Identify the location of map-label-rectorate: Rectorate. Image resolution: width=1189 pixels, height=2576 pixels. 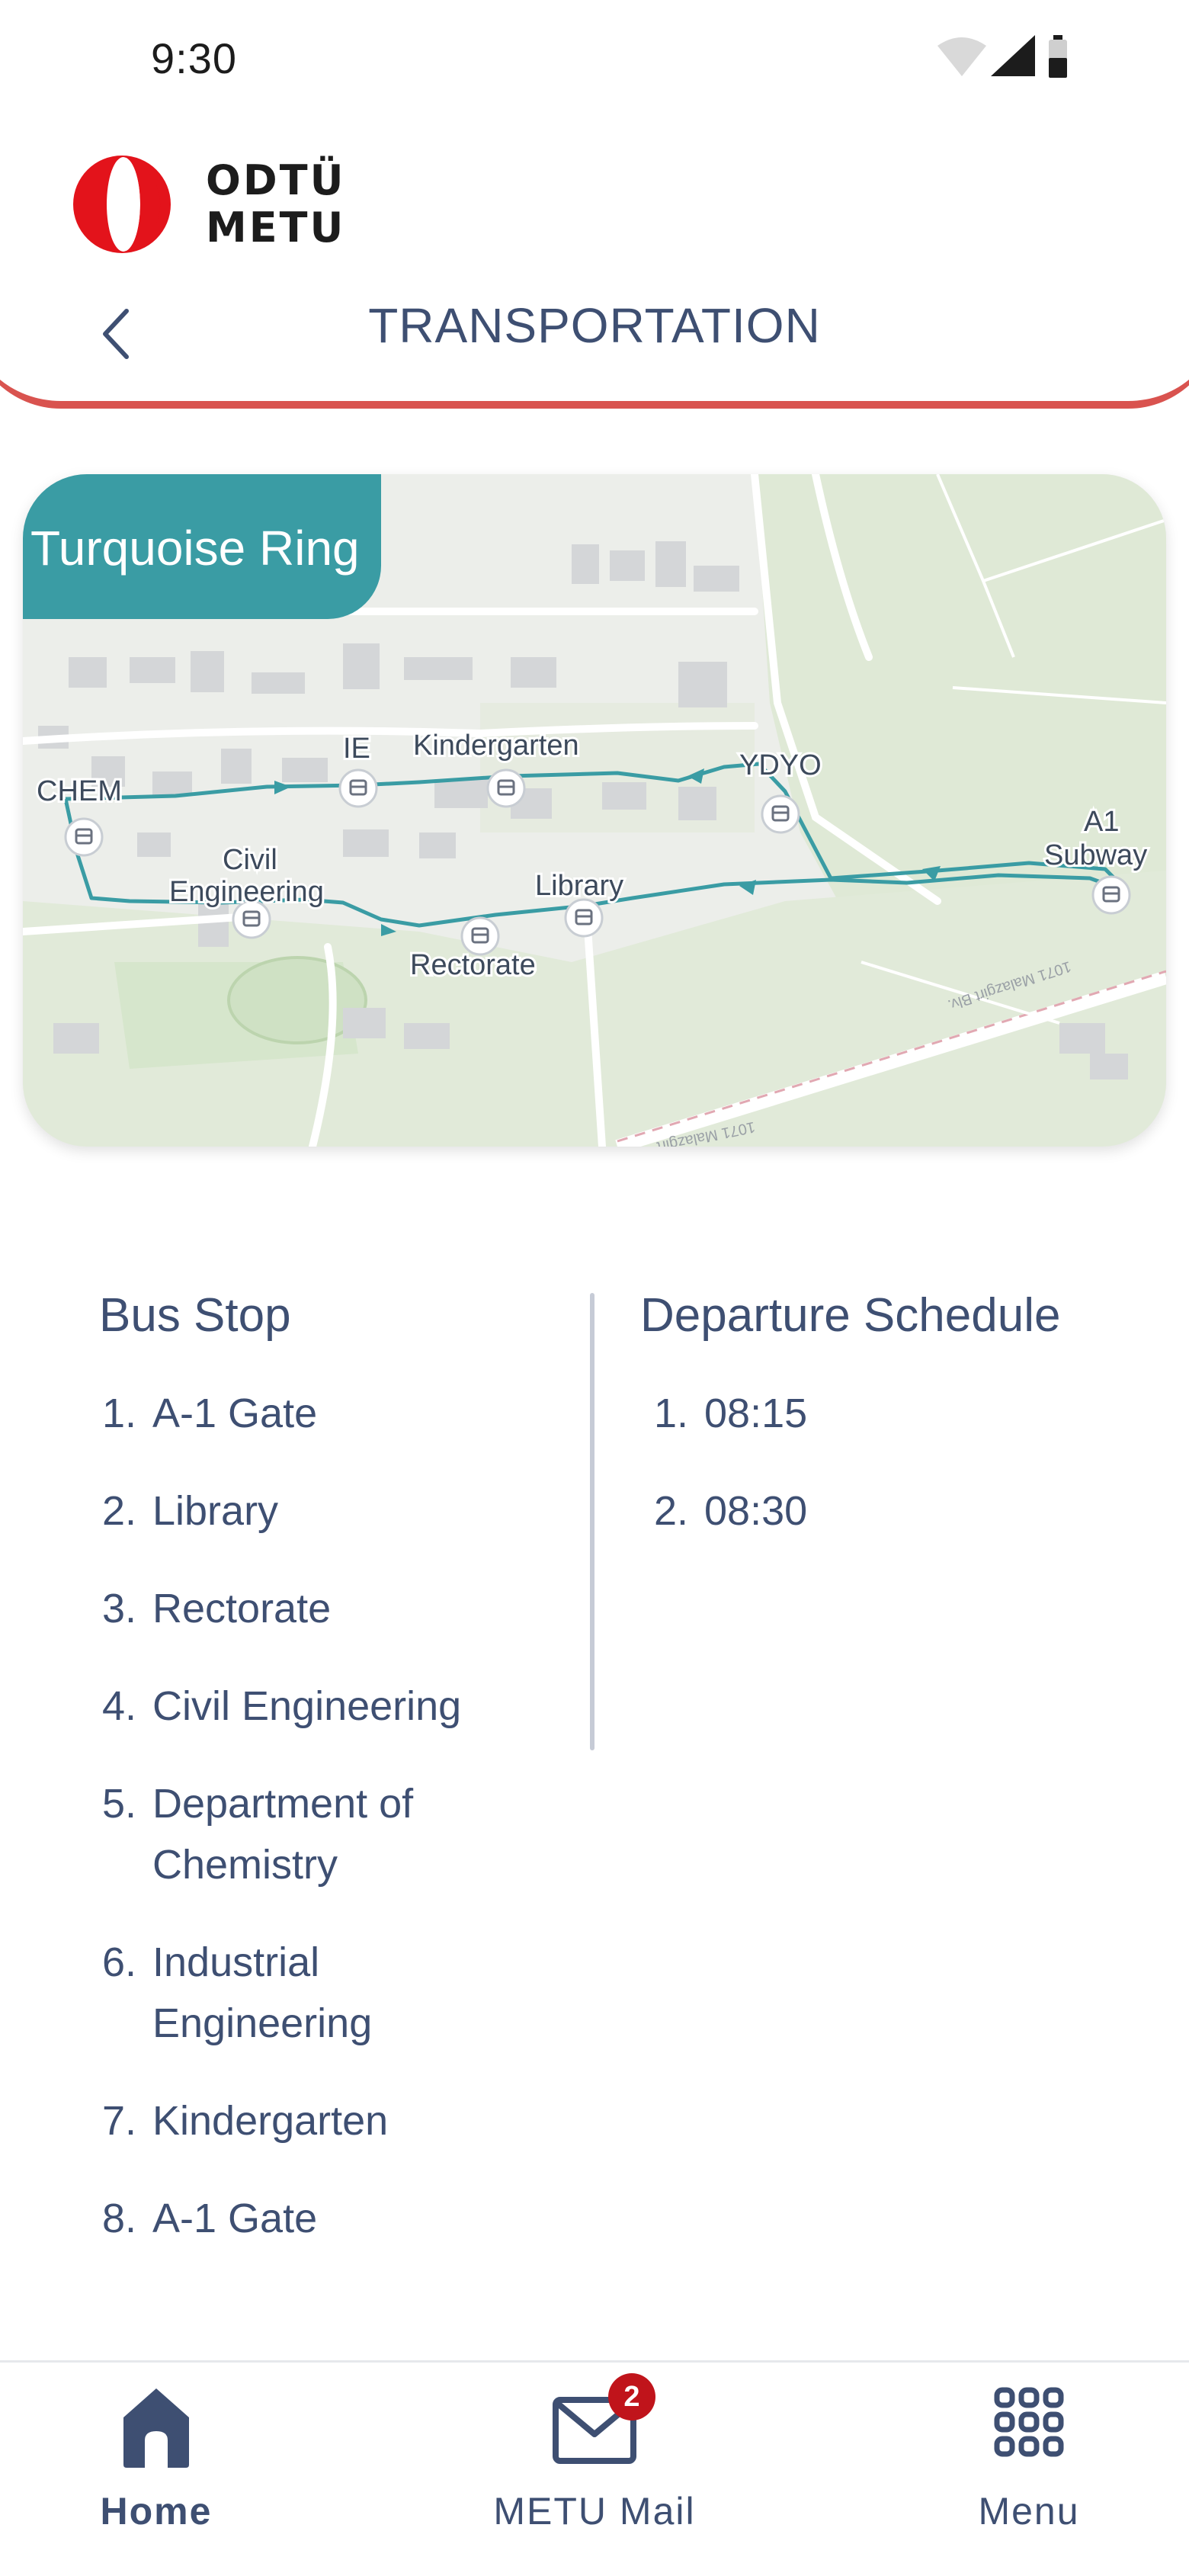
(473, 965).